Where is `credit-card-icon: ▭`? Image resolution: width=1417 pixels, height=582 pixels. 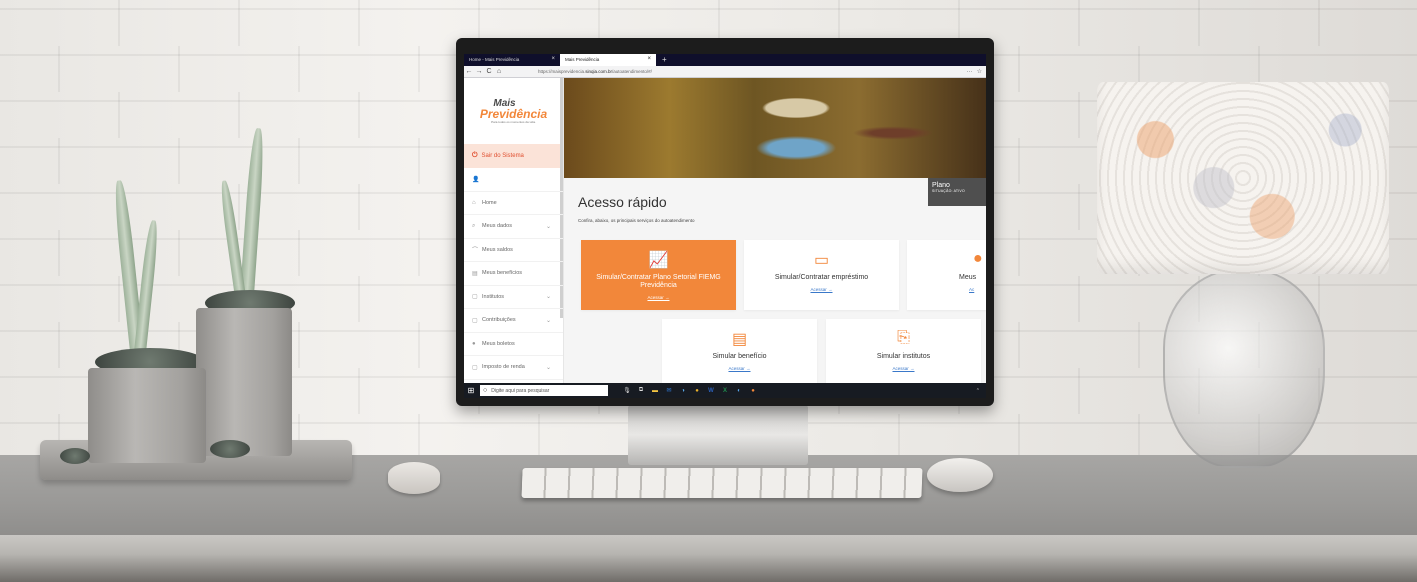
credit-card-icon: ▭ is located at coordinates (821, 260).